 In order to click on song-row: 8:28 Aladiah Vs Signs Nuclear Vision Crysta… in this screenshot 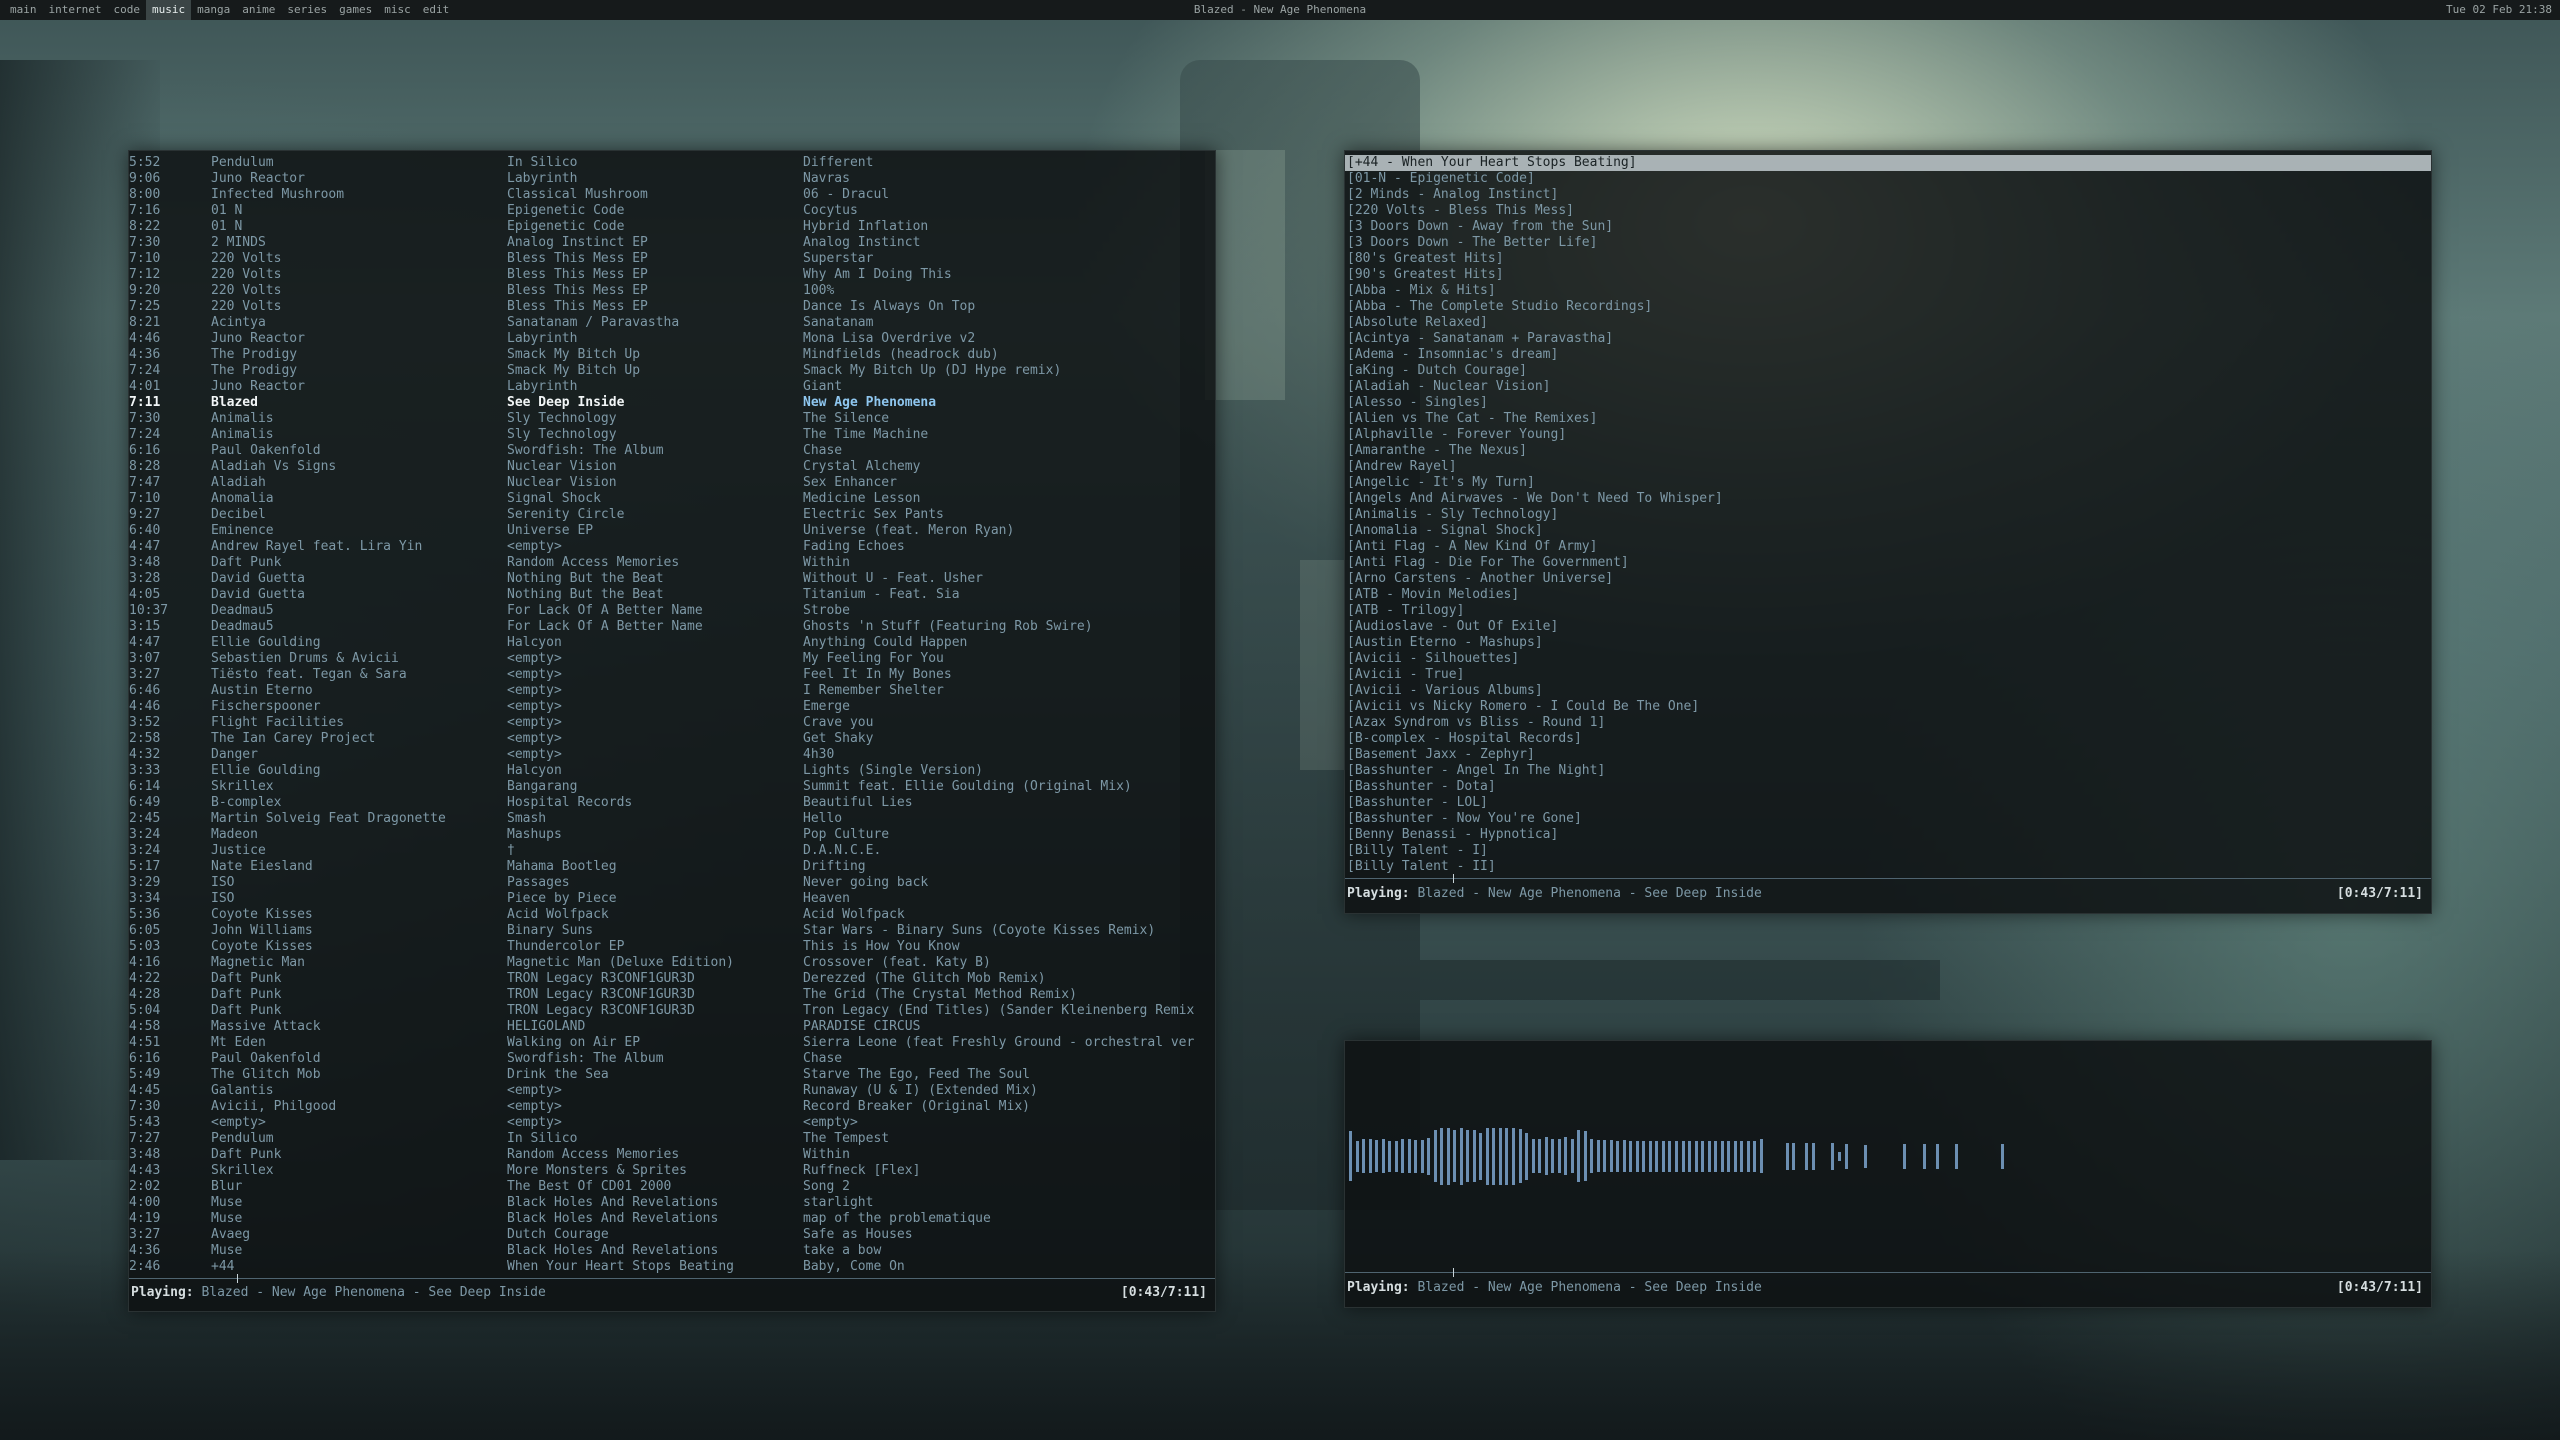, I will do `click(671, 467)`.